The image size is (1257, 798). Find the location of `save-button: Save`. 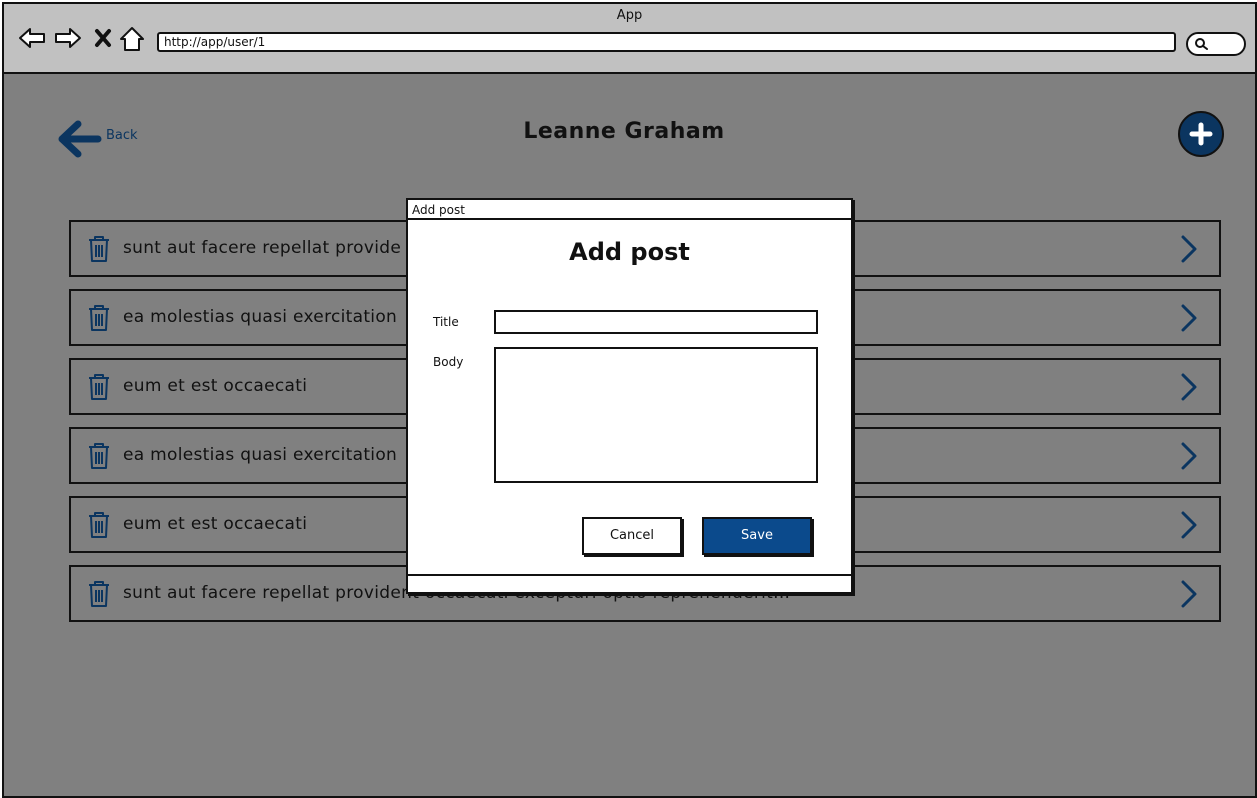

save-button: Save is located at coordinates (757, 536).